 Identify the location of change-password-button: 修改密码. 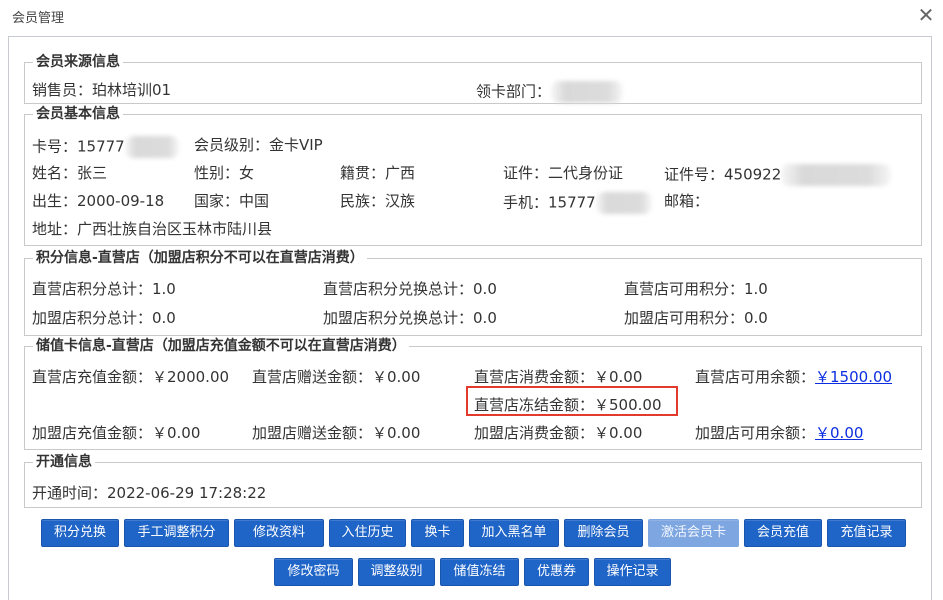
(313, 572).